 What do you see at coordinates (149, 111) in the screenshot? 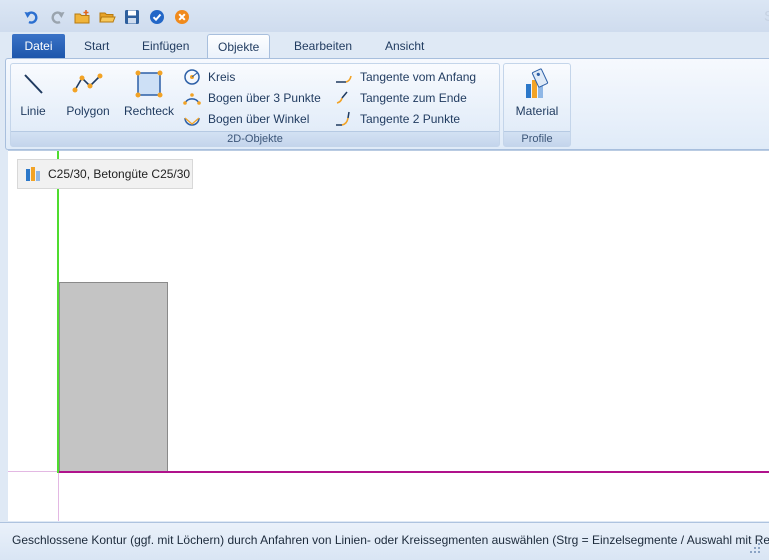
I see `rechteck-label: Rechteck` at bounding box center [149, 111].